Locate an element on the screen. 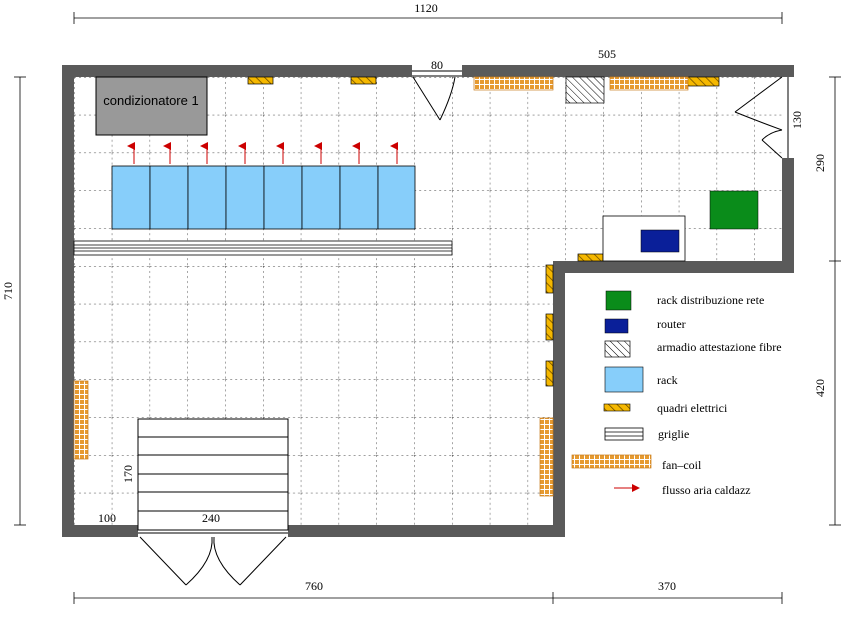 The image size is (853, 630). dim-right-door: 130 is located at coordinates (797, 120).